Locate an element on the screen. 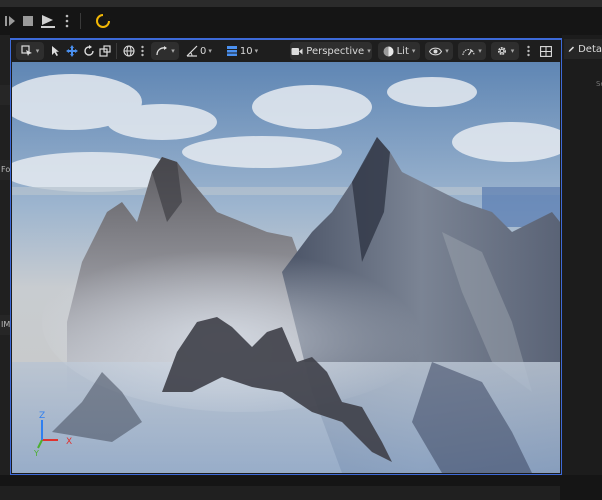  rotate-icon is located at coordinates (89, 50).